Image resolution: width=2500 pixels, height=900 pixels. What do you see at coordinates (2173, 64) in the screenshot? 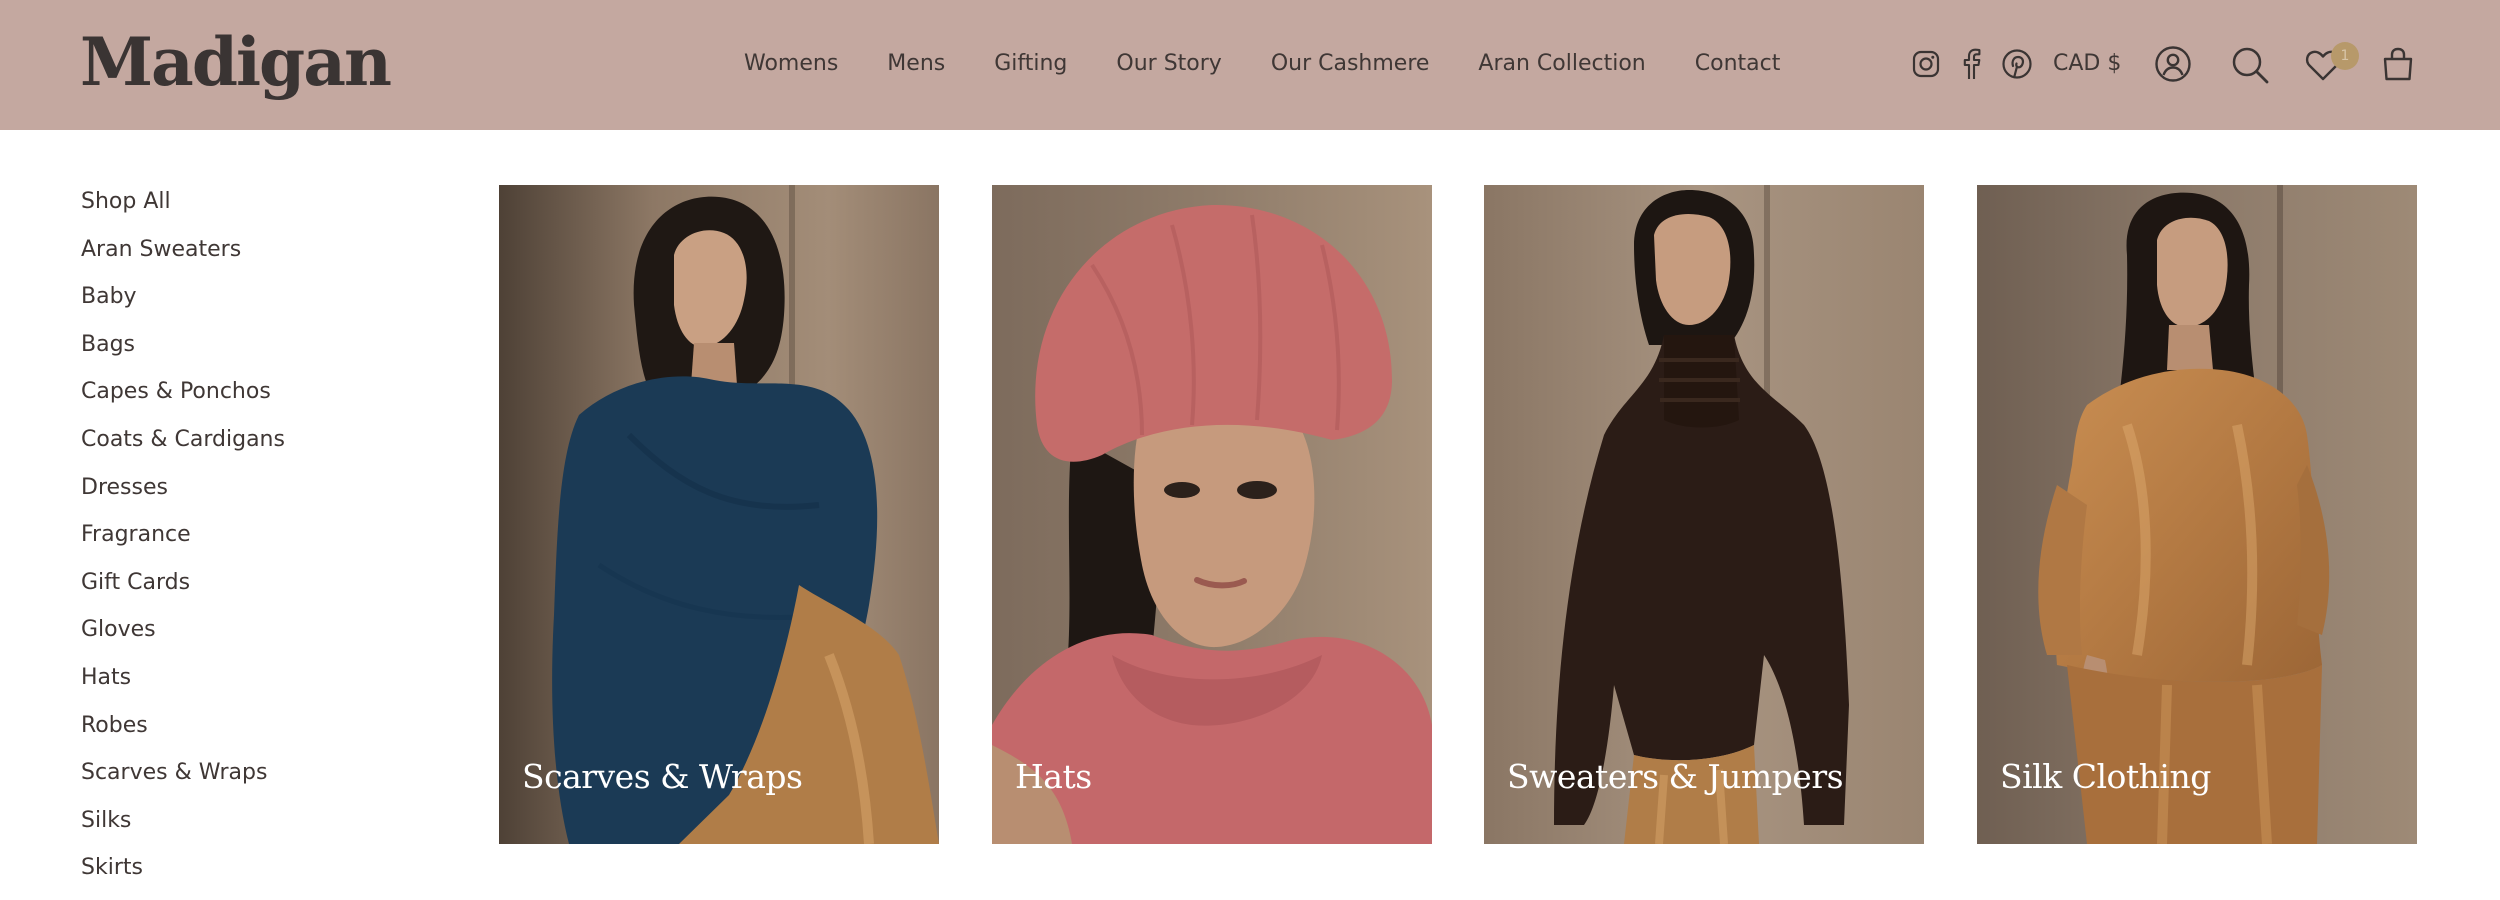
I see `account-icon` at bounding box center [2173, 64].